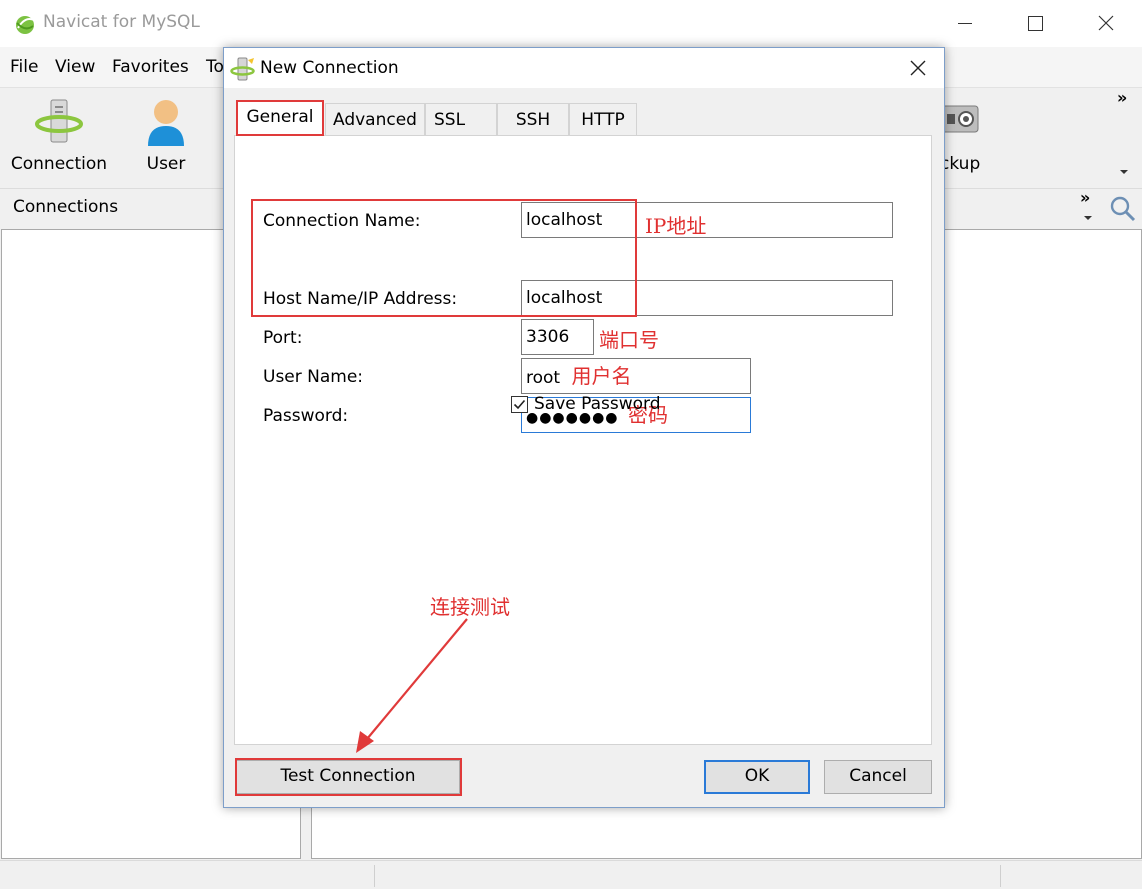  I want to click on navicat-logo-icon, so click(25, 25).